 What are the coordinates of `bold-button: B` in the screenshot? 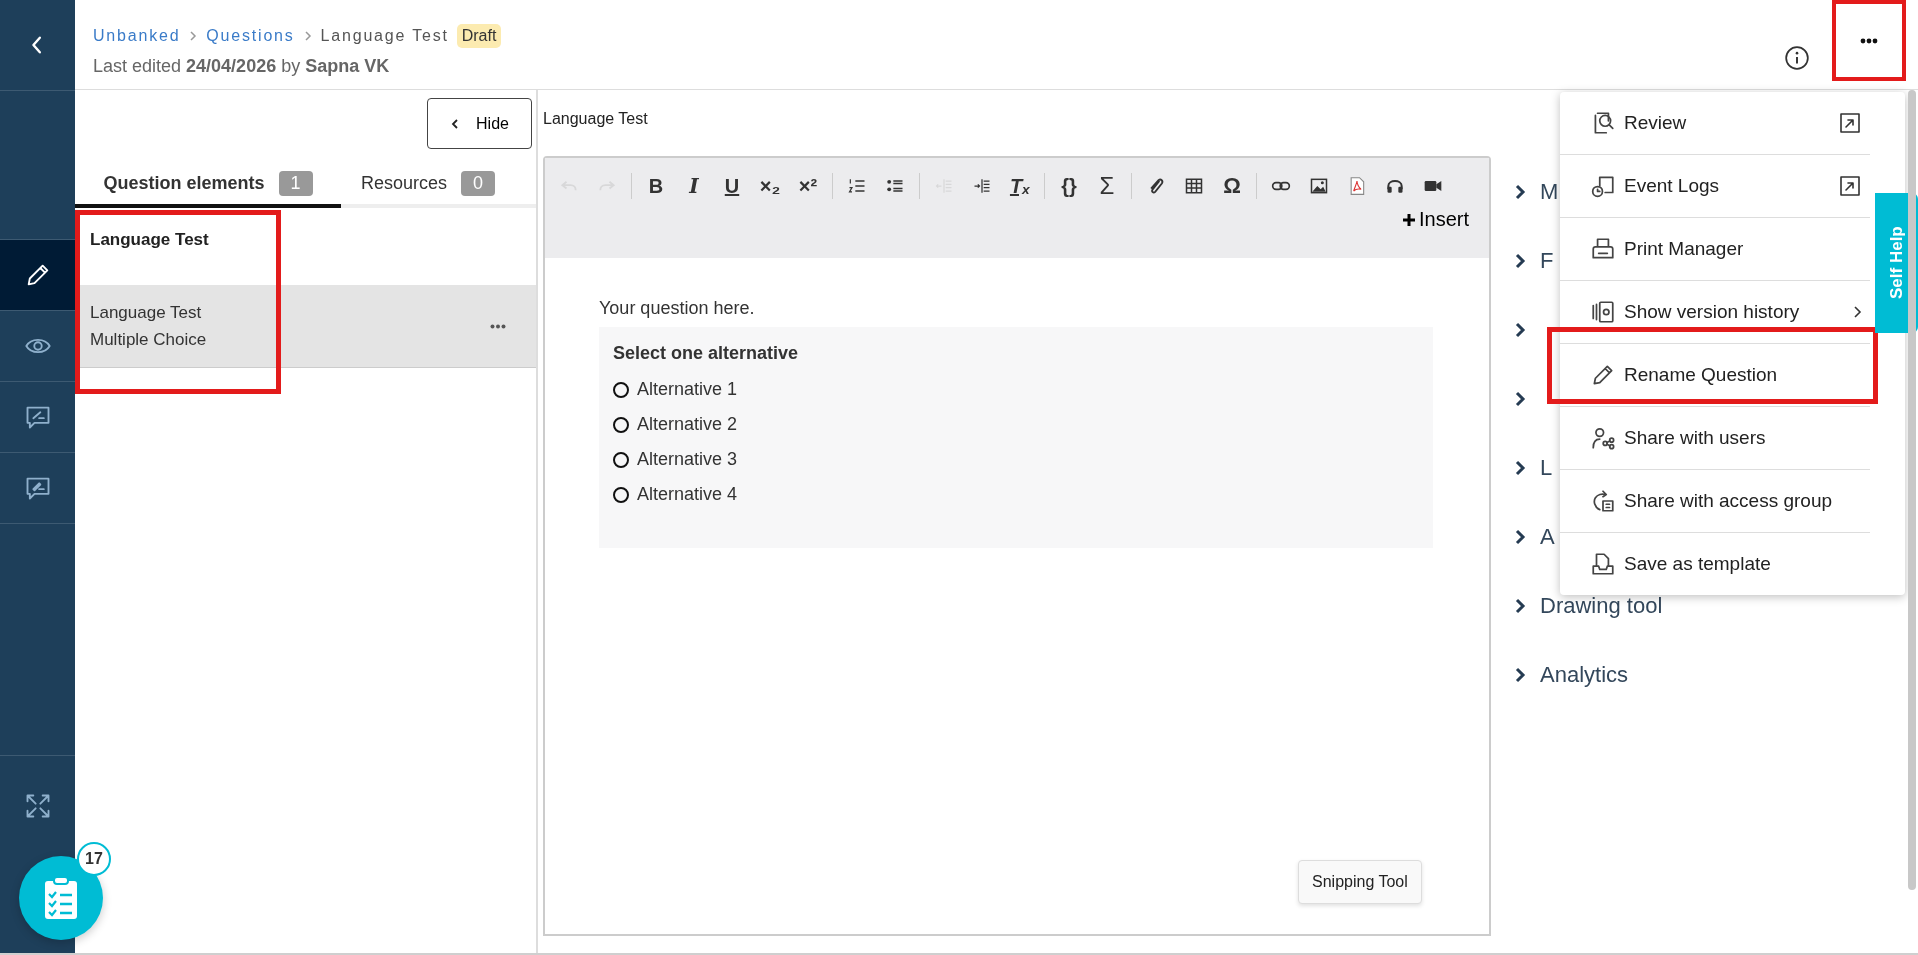 It's located at (656, 186).